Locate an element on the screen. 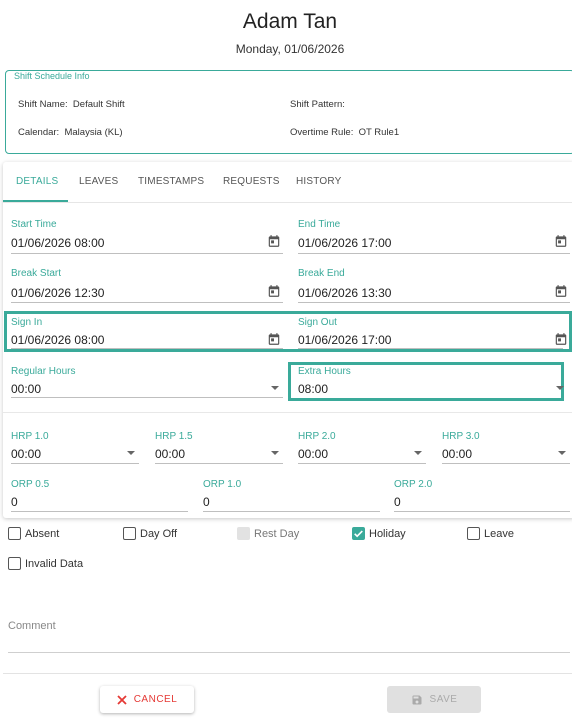 The height and width of the screenshot is (725, 572). active-tab-indicator is located at coordinates (35, 201).